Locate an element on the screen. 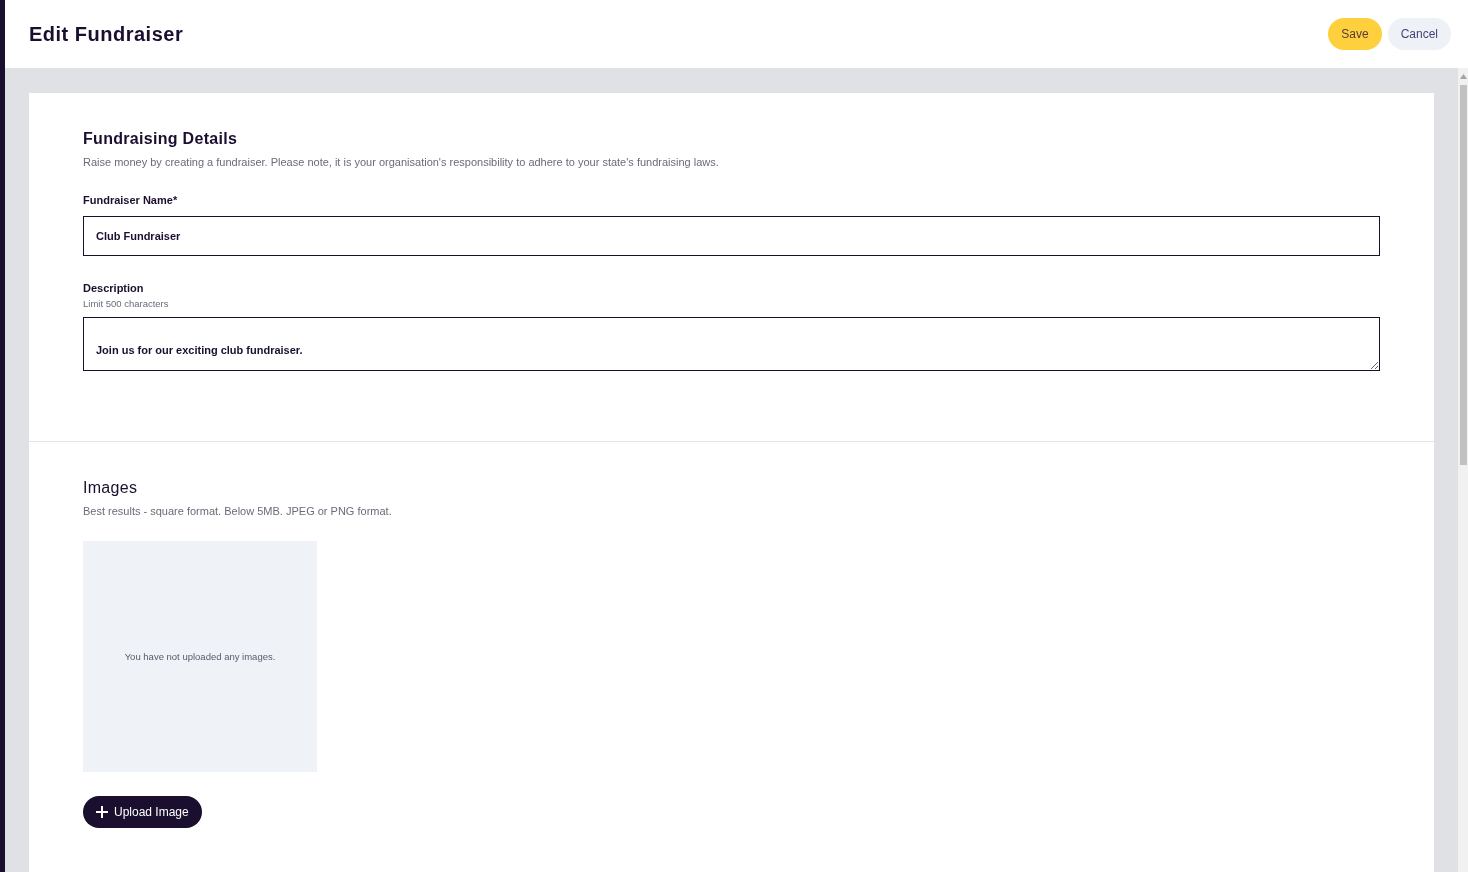 This screenshot has height=872, width=1468. field-label: Fundraiser Name* is located at coordinates (130, 200).